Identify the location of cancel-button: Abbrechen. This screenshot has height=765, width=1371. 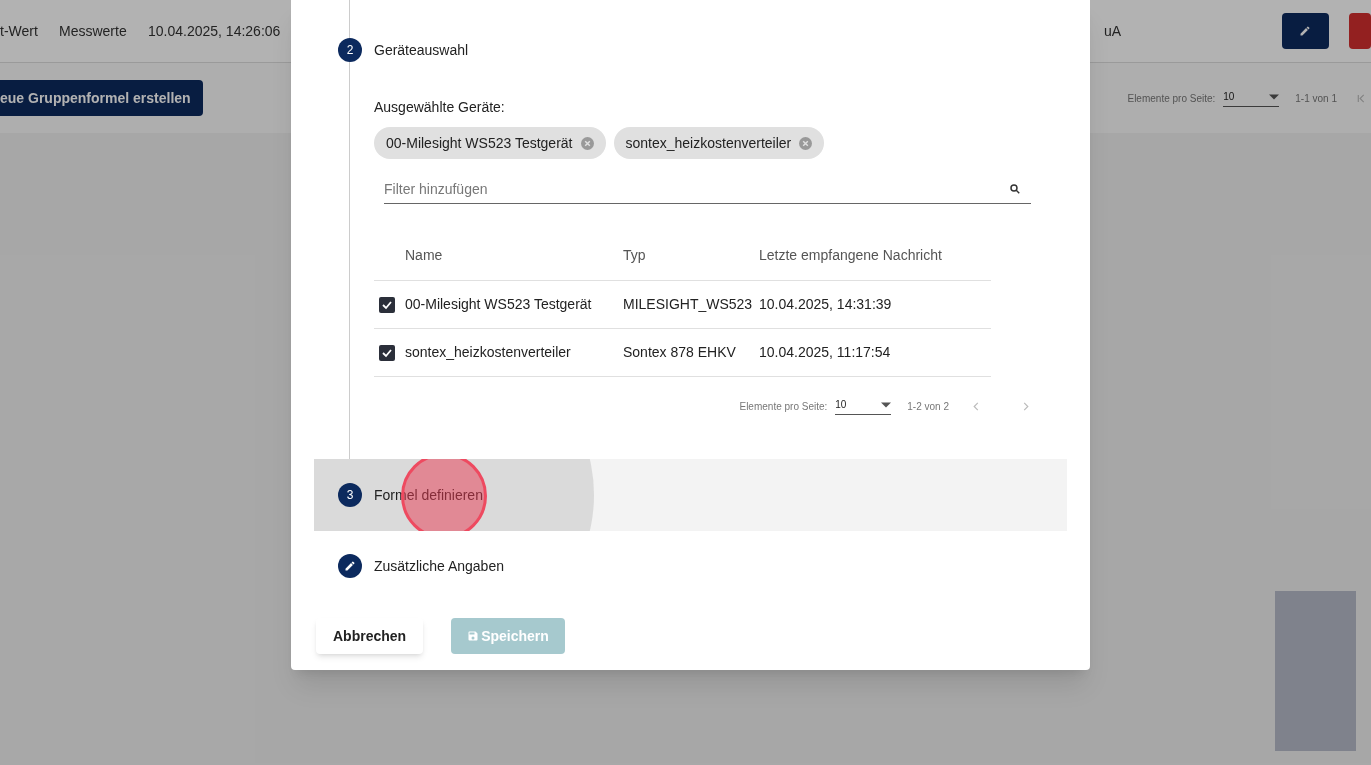
(370, 636).